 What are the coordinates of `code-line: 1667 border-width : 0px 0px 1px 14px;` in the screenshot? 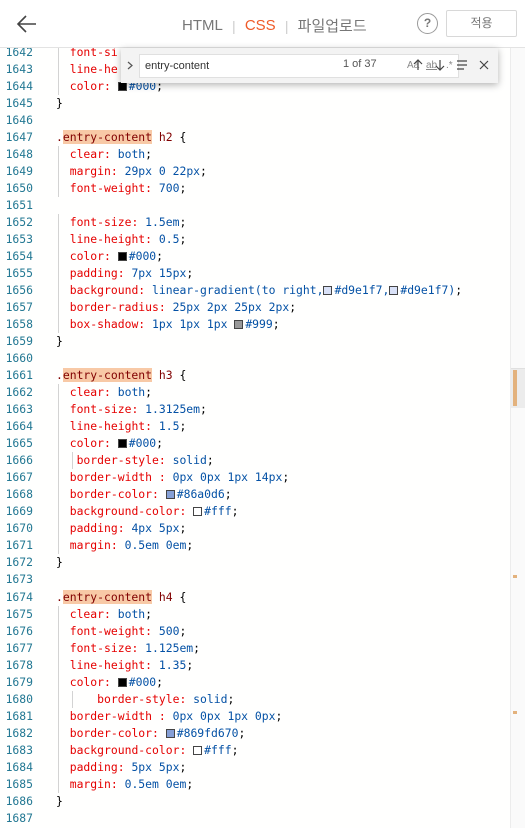 It's located at (262, 478).